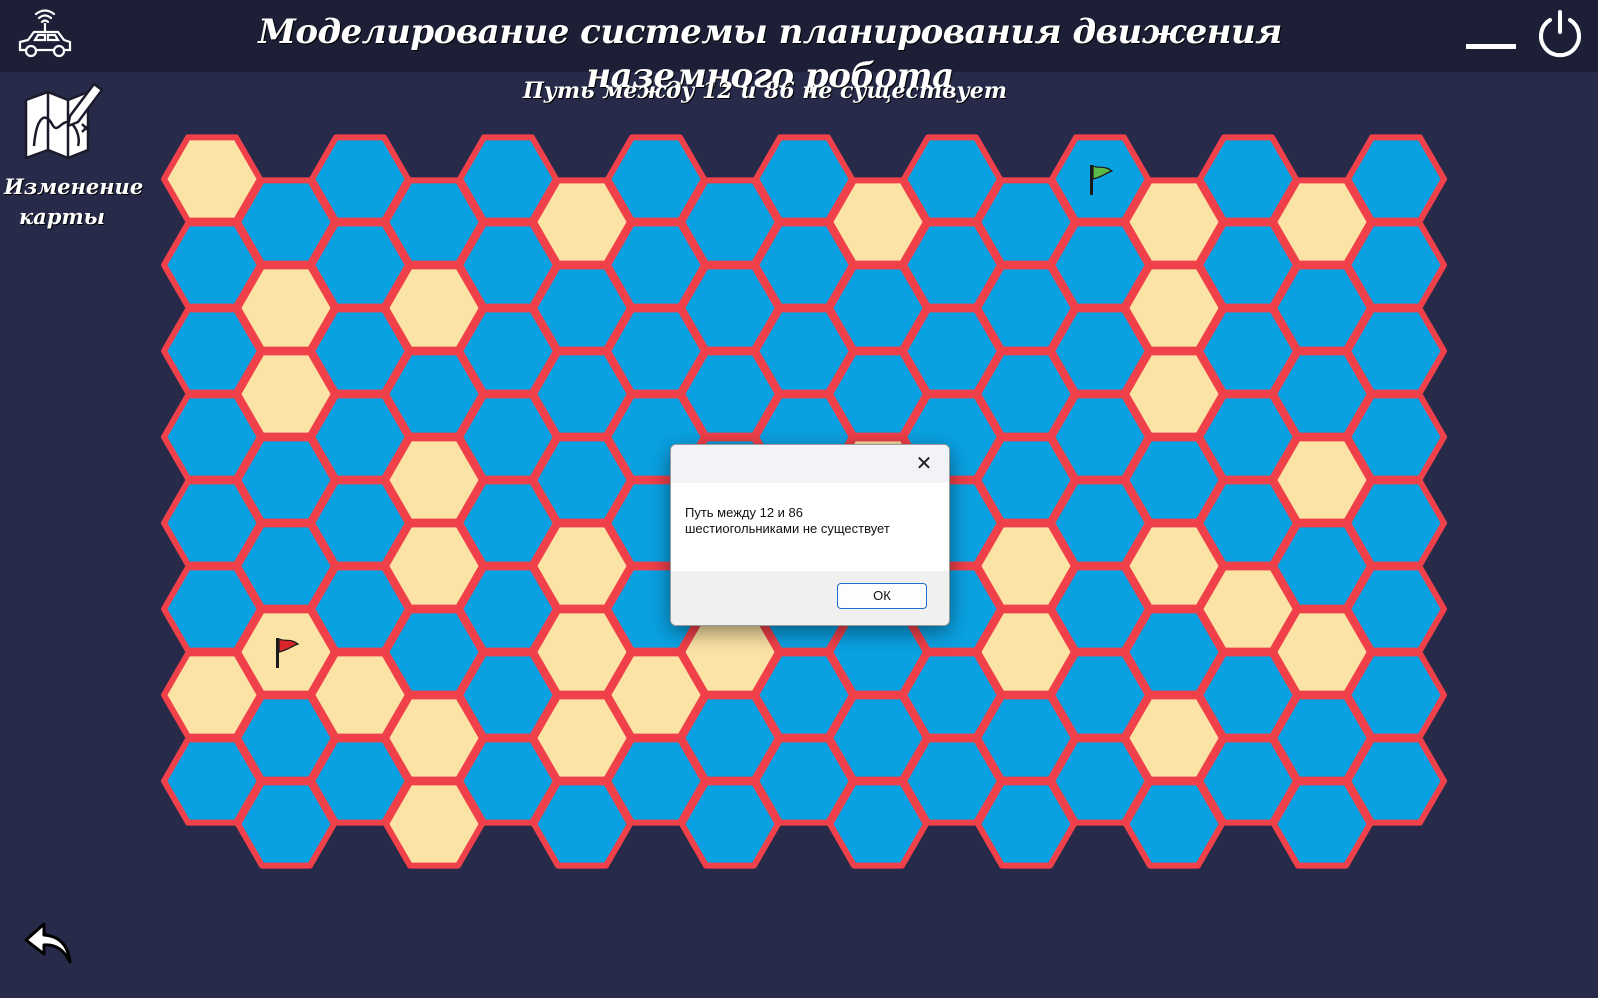 The image size is (1598, 998). Describe the element at coordinates (744, 512) in the screenshot. I see `dialog-message-line1: Путь между 12 и 86` at that location.